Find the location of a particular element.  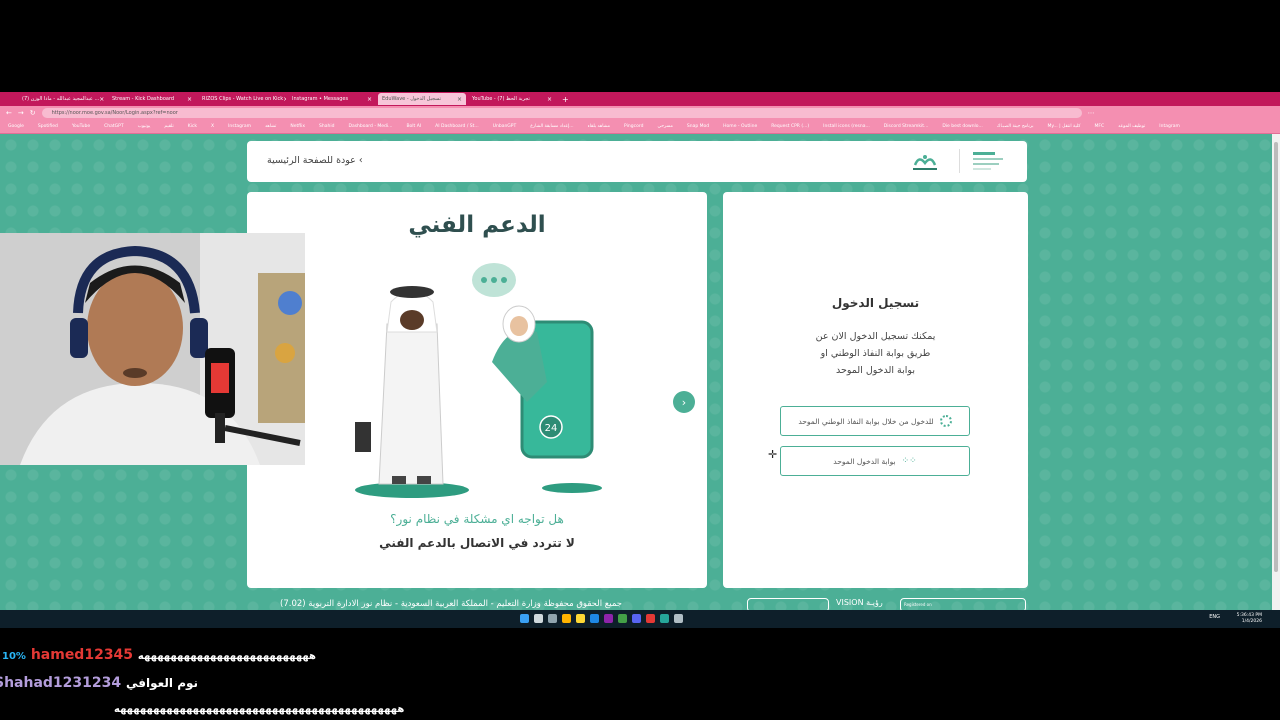

man-figure is located at coordinates (412, 392).